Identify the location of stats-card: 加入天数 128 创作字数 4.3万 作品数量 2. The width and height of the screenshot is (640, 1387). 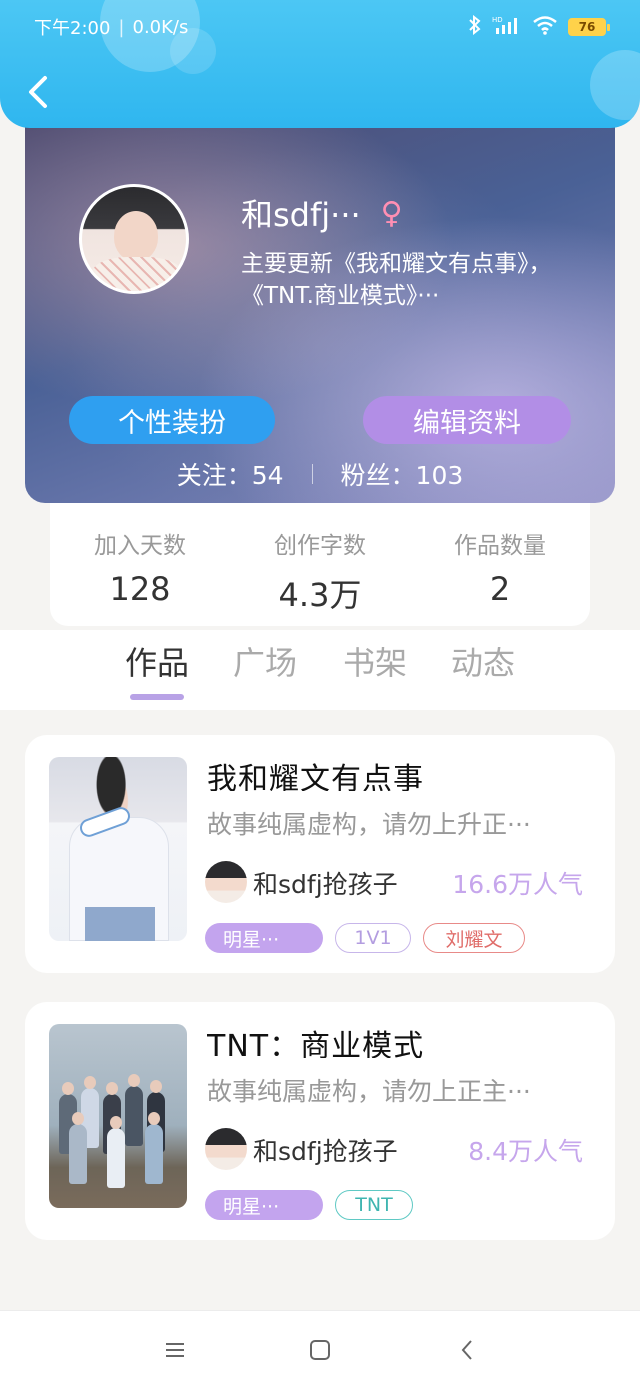
(320, 563).